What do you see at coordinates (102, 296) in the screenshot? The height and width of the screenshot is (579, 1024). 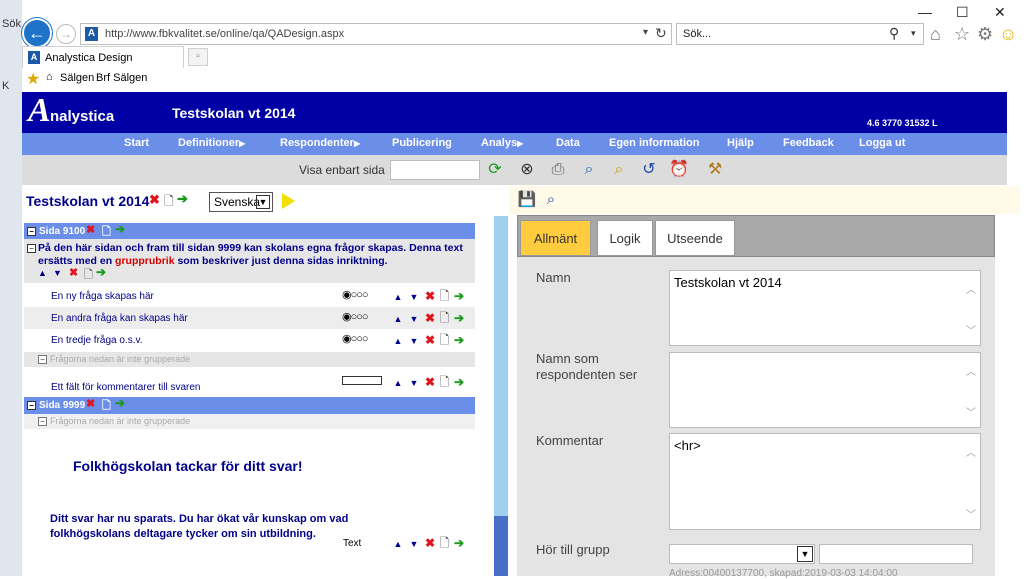 I see `question-text: En ny fråga skapas här` at bounding box center [102, 296].